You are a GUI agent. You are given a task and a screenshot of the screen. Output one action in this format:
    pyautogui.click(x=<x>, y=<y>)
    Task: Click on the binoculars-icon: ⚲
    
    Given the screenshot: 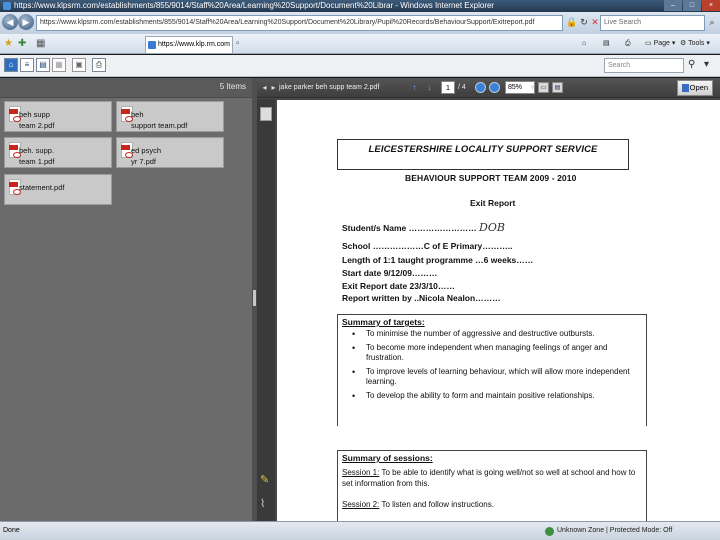 What is the action you would take?
    pyautogui.click(x=691, y=65)
    